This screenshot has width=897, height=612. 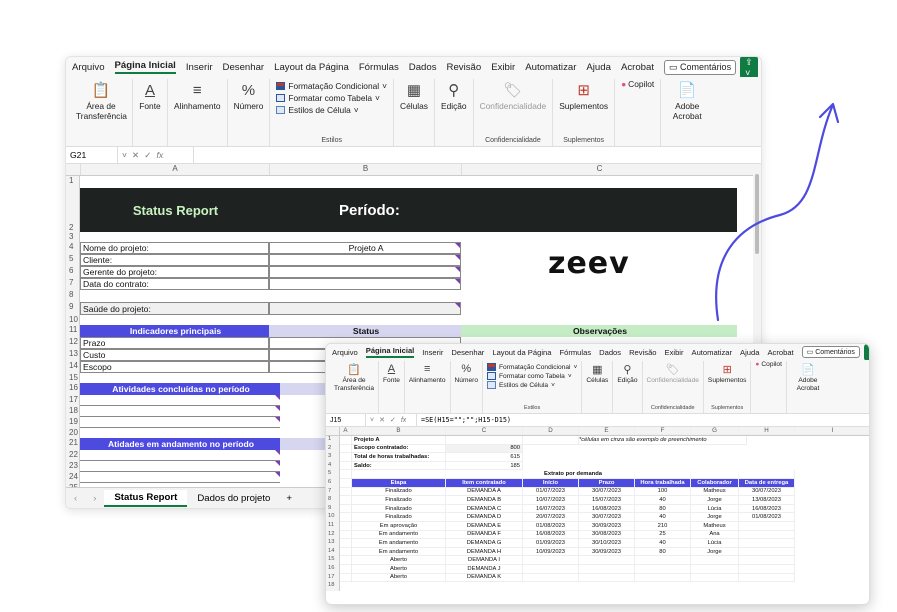 I want to click on cell-prazo: 30/09/2023, so click(x=607, y=552).